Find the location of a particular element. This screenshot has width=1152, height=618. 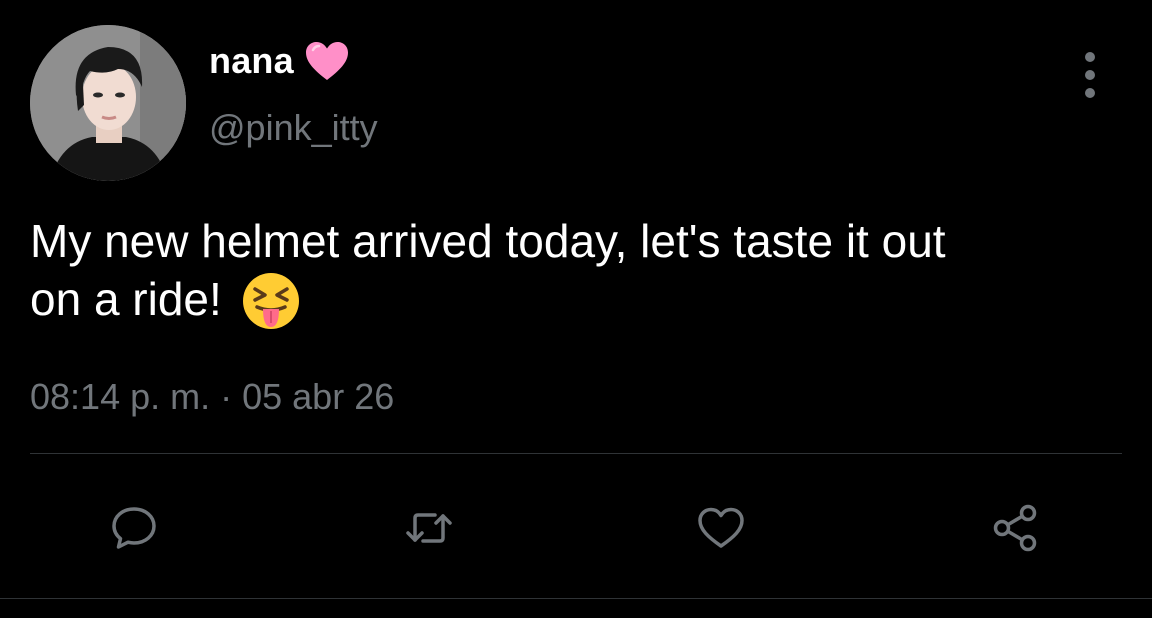

avatar is located at coordinates (108, 103).